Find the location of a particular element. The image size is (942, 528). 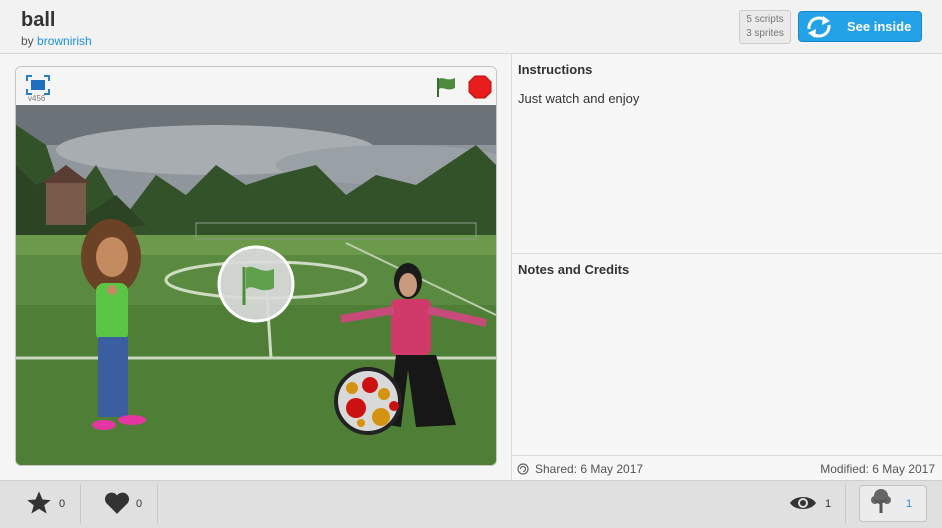

player-controls: v456 is located at coordinates (256, 86).